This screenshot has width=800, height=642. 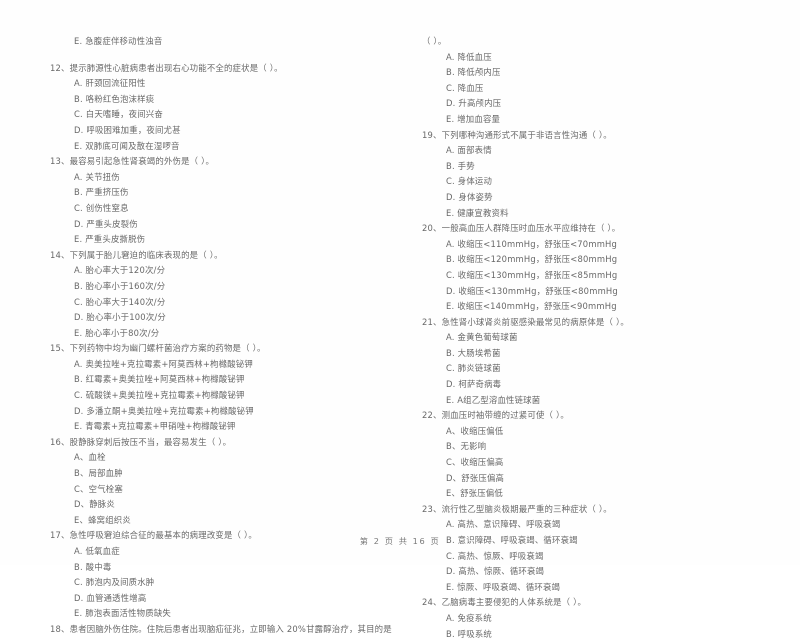 What do you see at coordinates (503, 524) in the screenshot?
I see `answer-option: A. 高热、意识障碍、呼吸衰竭` at bounding box center [503, 524].